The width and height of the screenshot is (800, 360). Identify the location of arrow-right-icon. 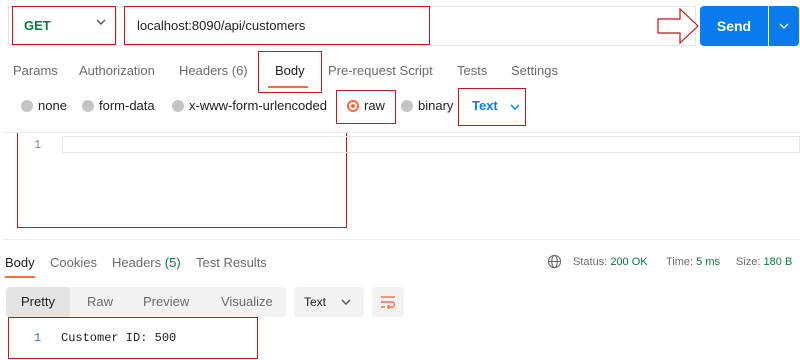
(678, 26).